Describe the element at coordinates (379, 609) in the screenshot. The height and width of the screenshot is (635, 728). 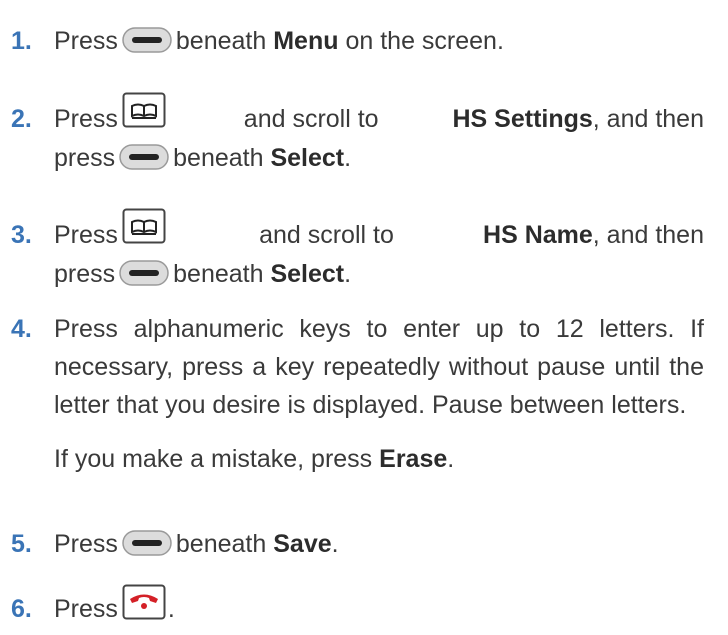
I see `step-text: Press.` at that location.